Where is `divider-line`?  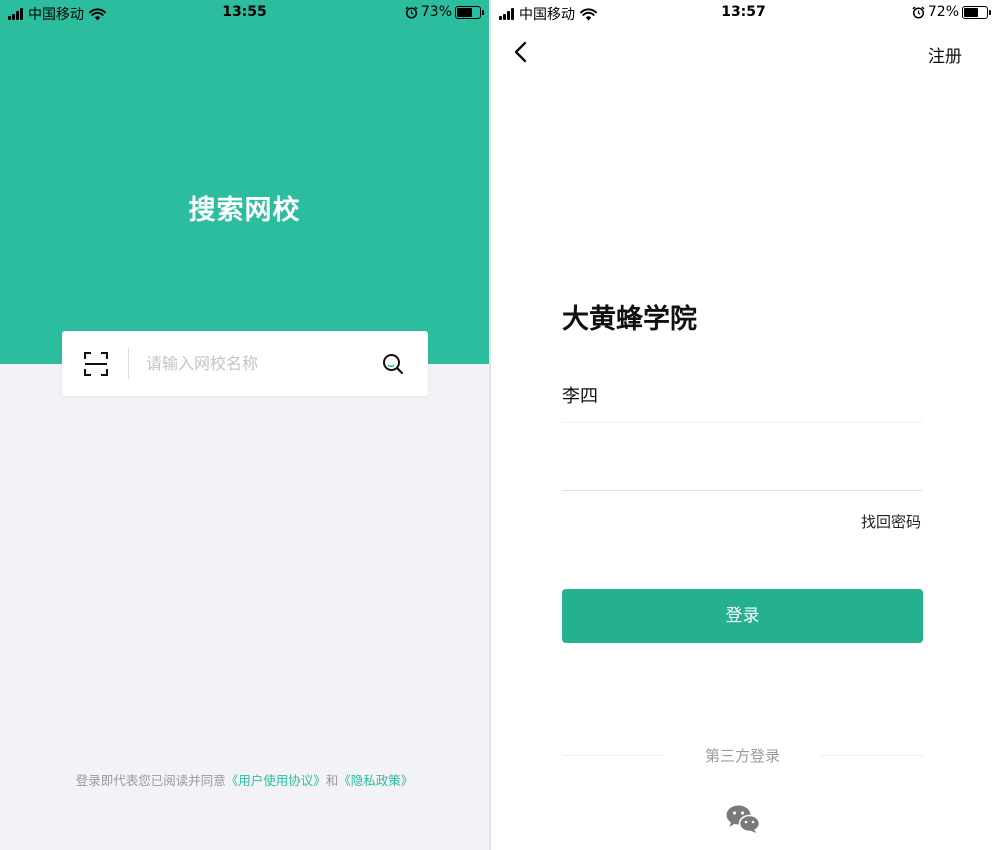
divider-line is located at coordinates (872, 755).